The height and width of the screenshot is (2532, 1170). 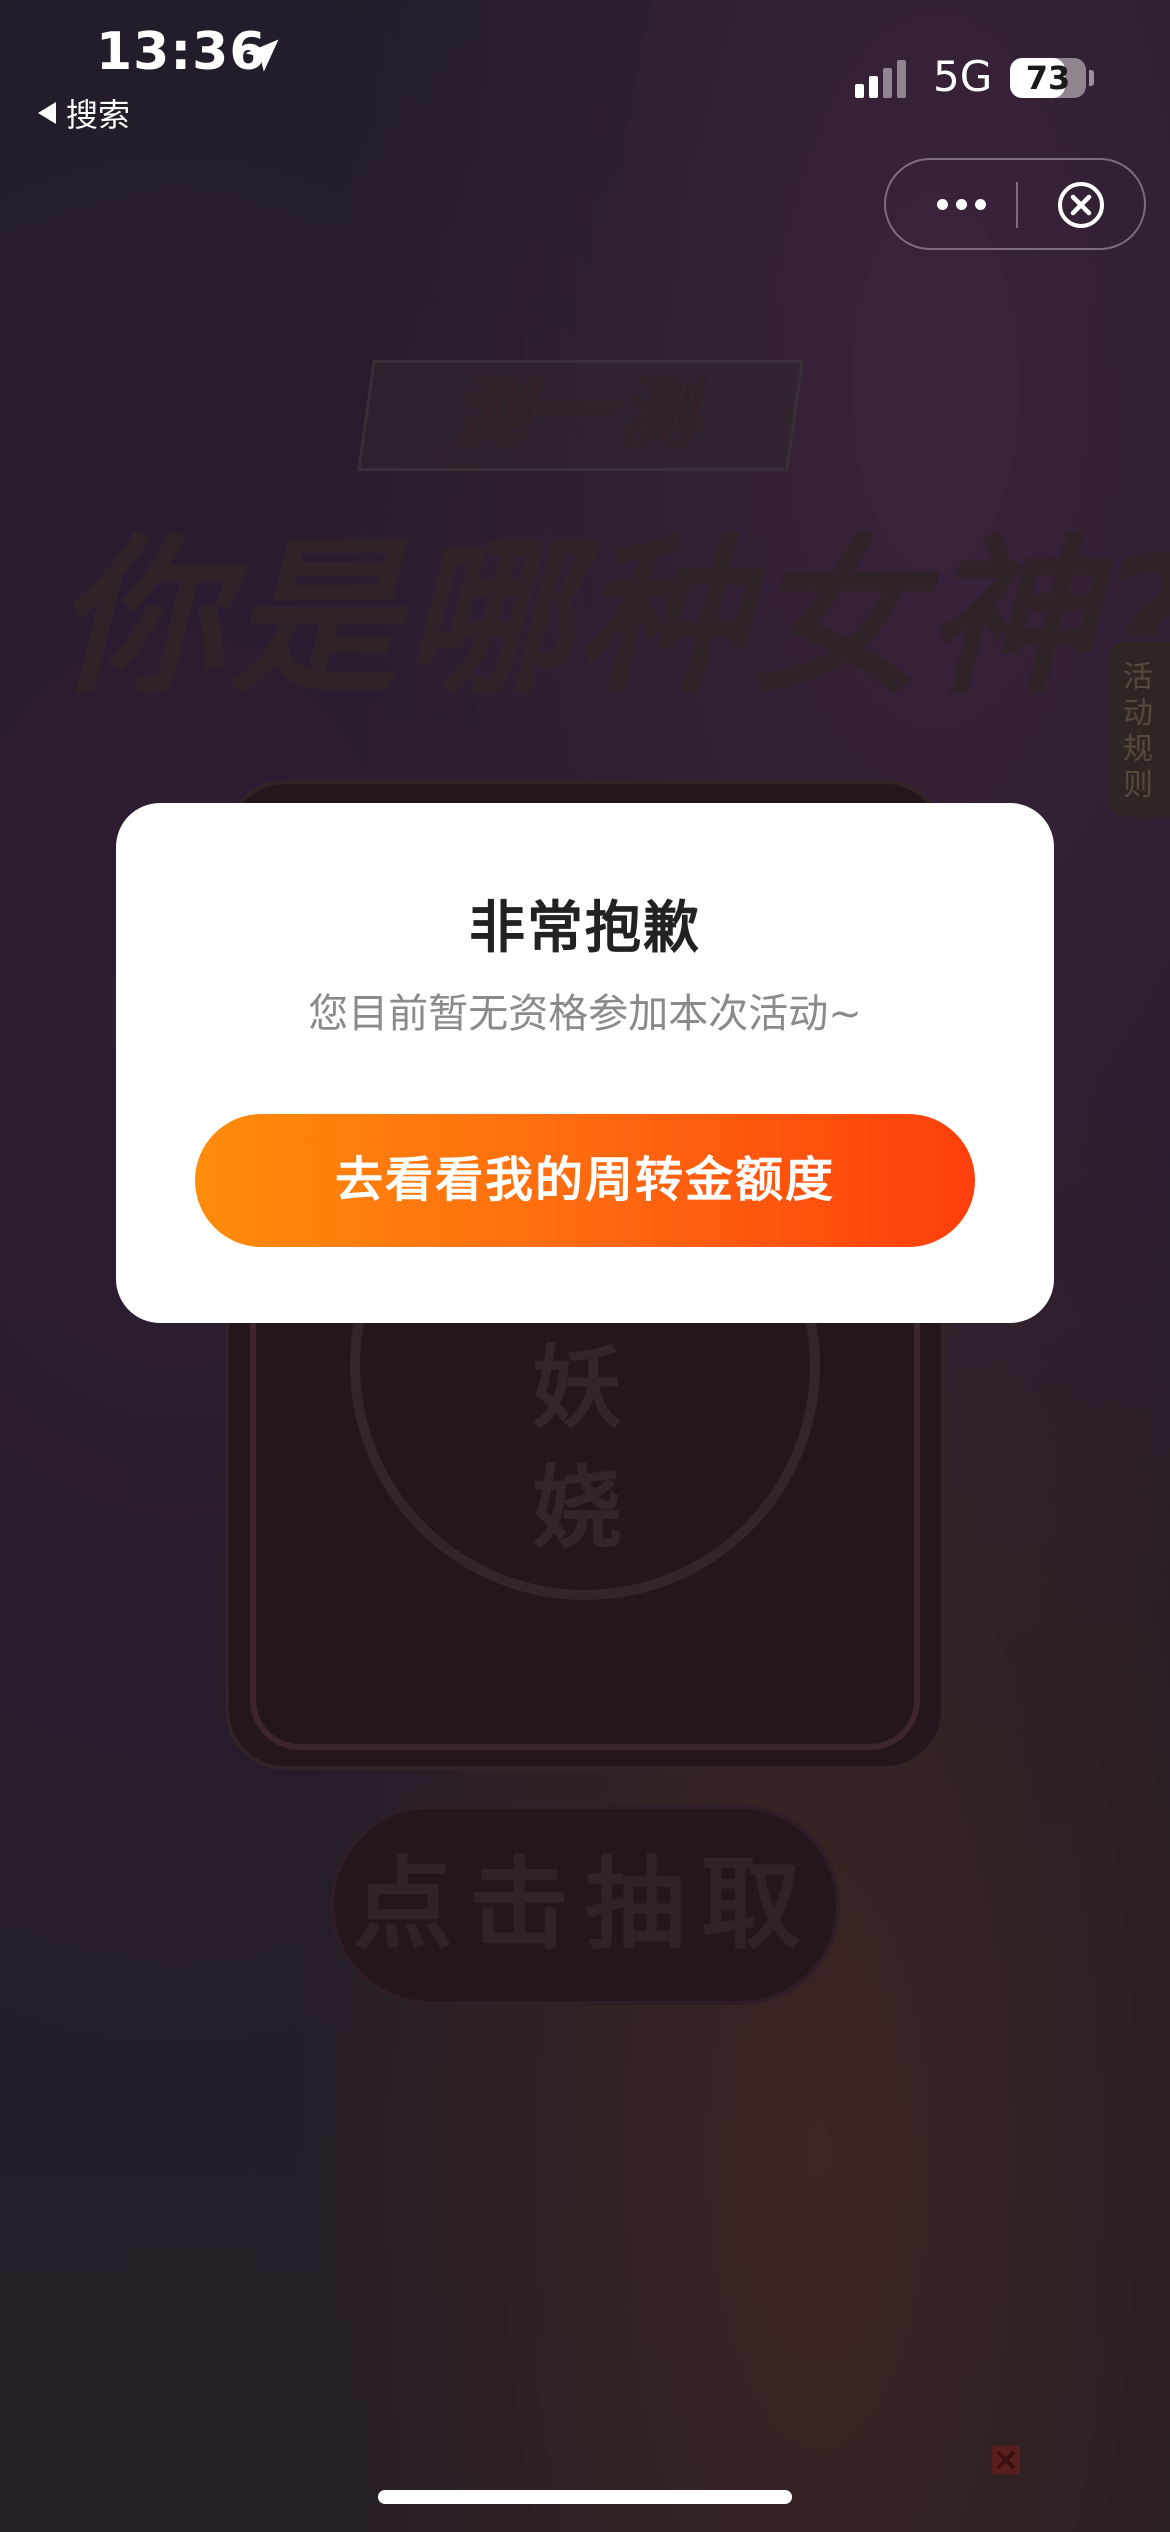 I want to click on close-circle-icon, so click(x=1081, y=205).